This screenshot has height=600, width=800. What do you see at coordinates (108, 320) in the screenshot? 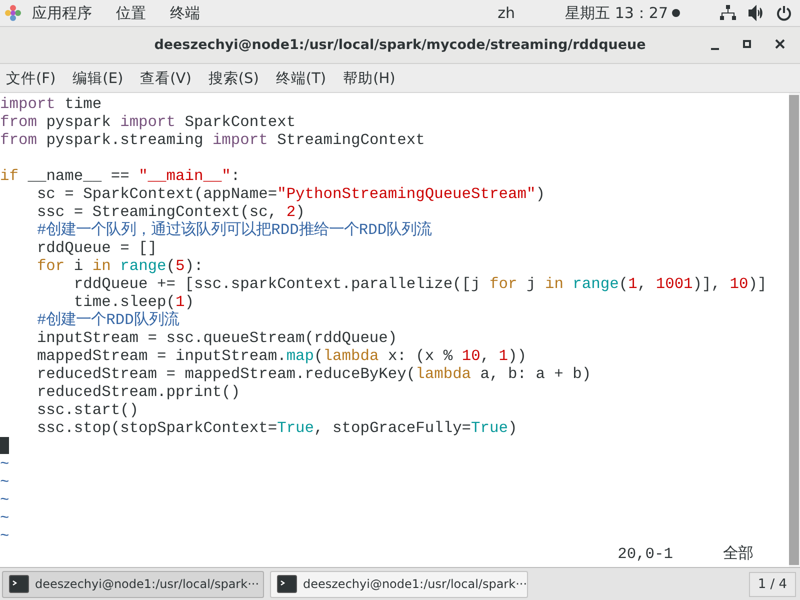
I see `code-line: #创建一个RDD队列流` at bounding box center [108, 320].